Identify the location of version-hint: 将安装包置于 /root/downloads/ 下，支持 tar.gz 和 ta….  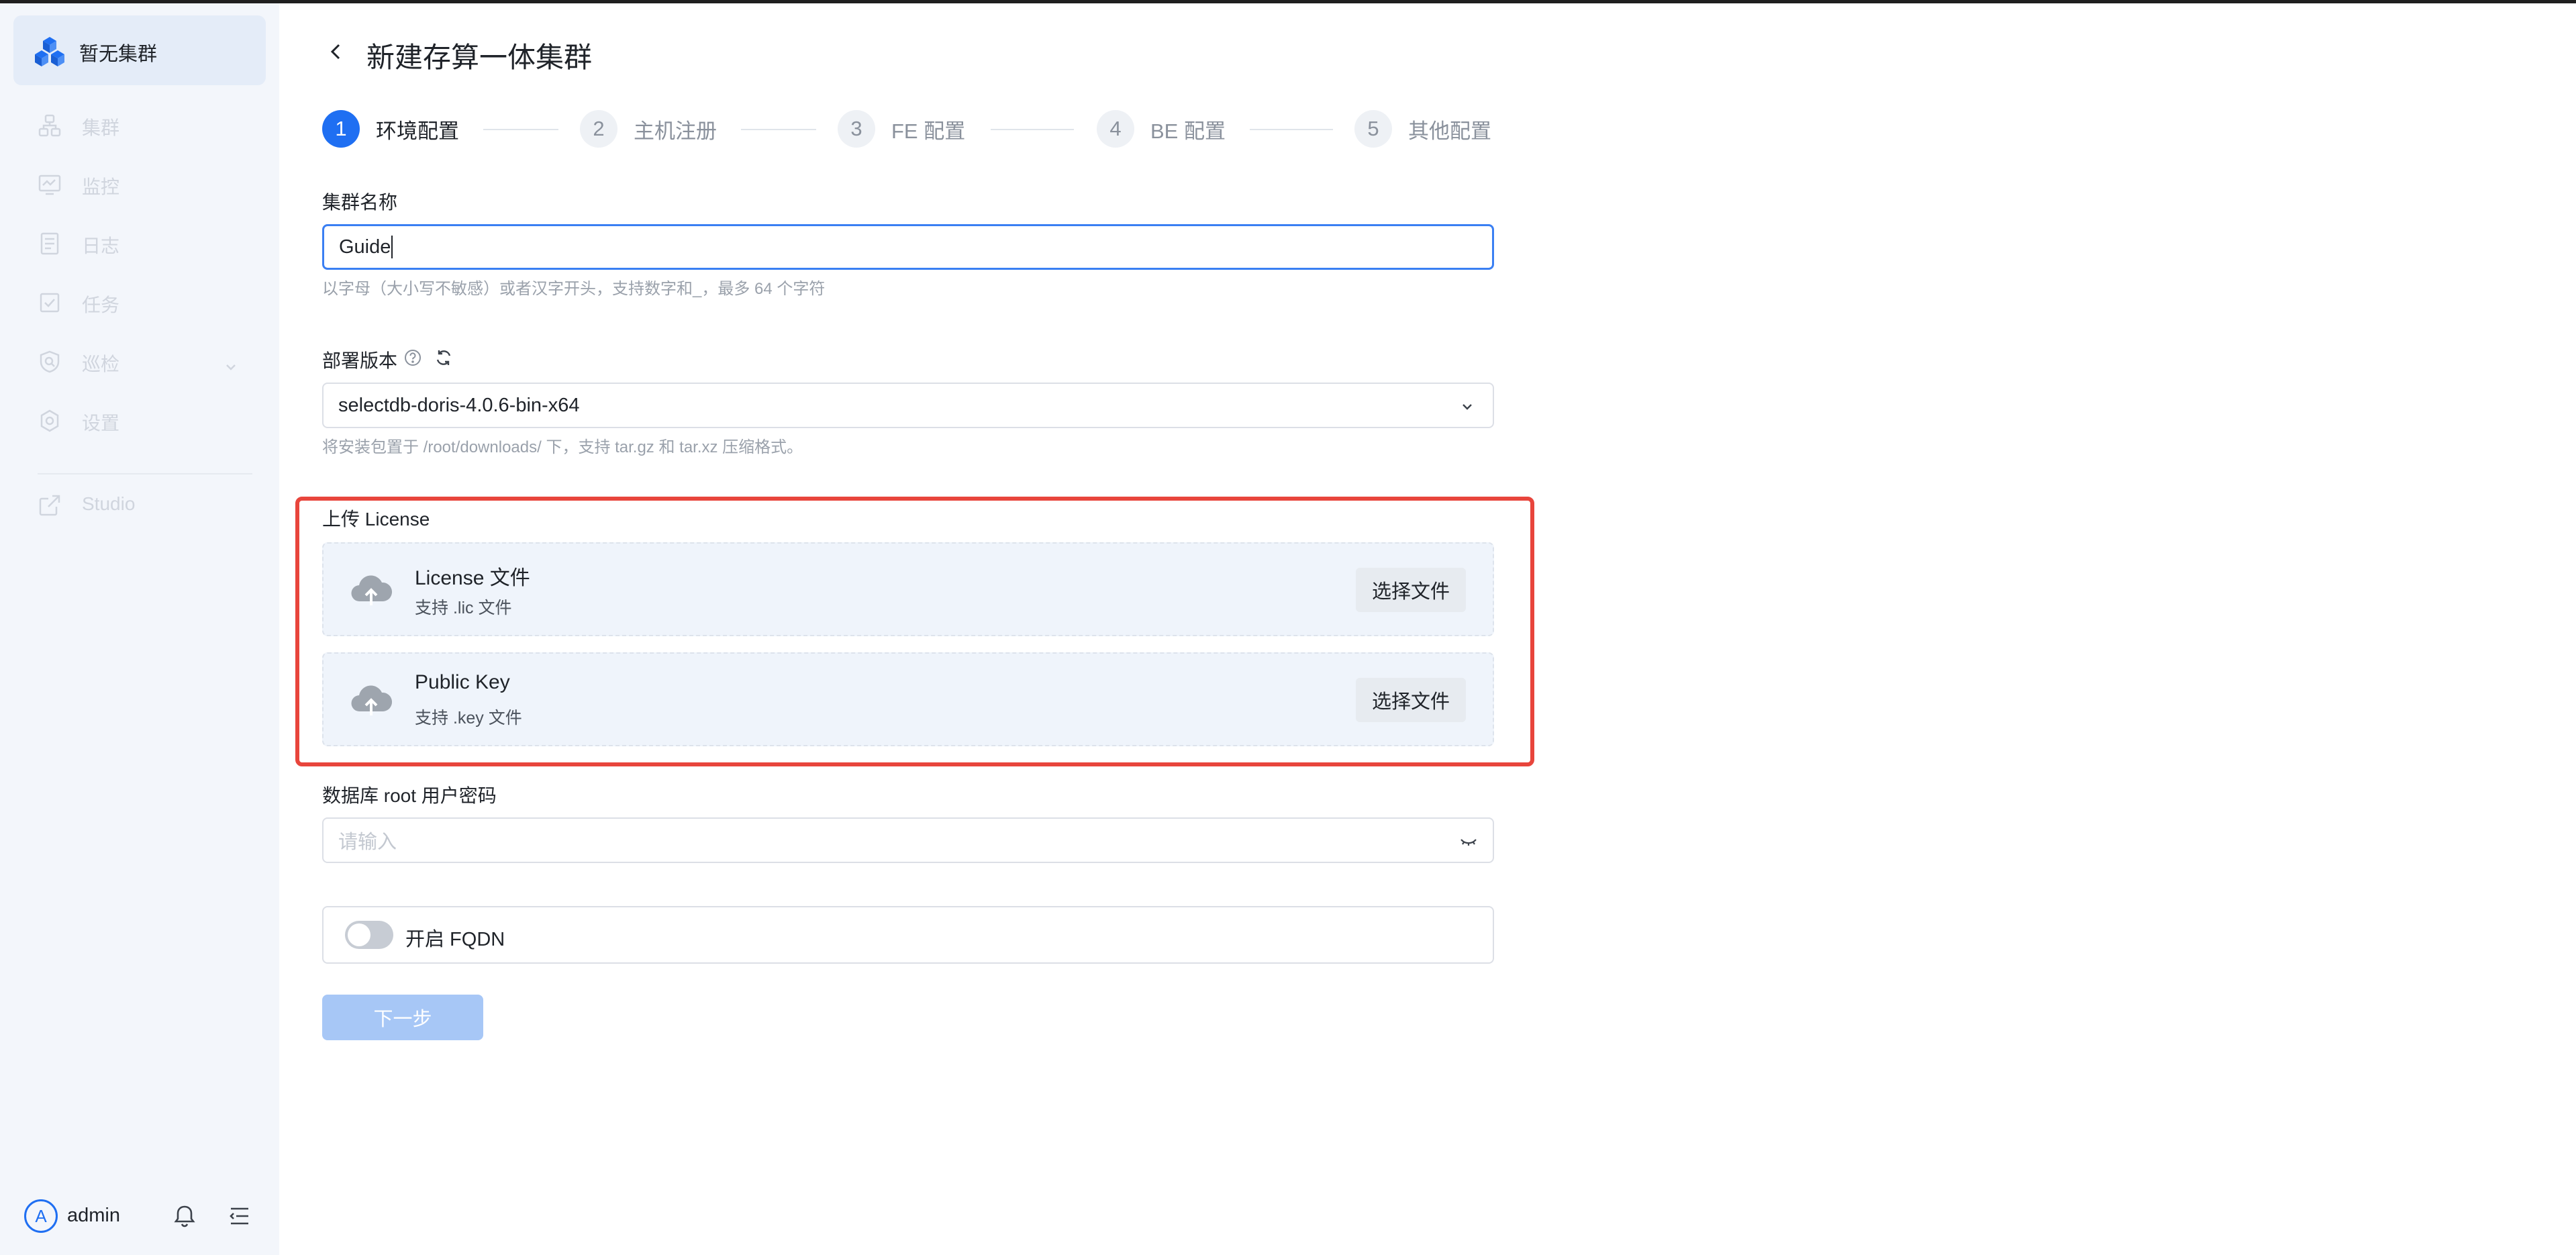
(562, 447).